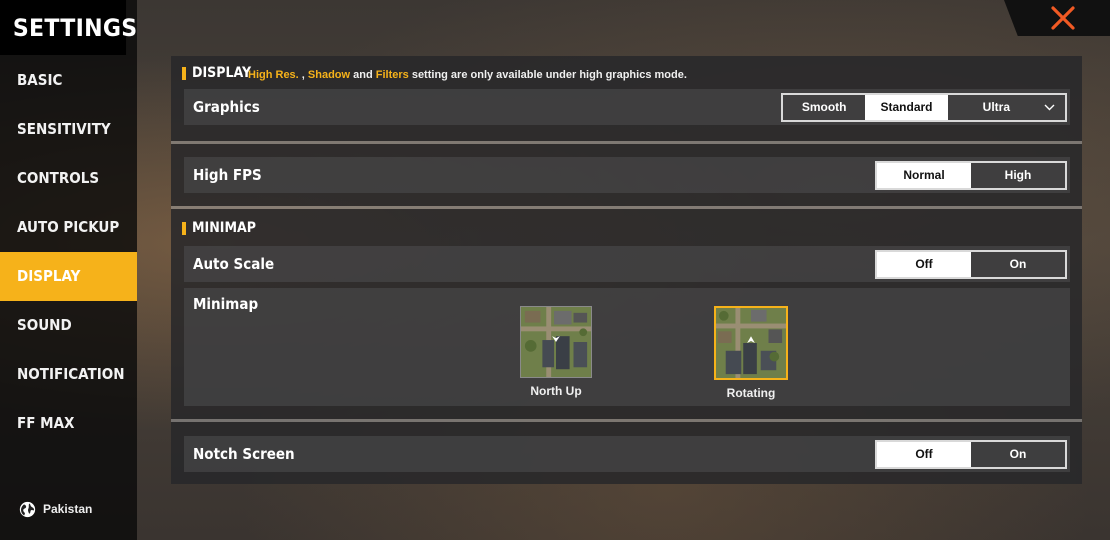 This screenshot has height=540, width=1110. I want to click on high-fps-option-normal: Normal, so click(924, 175).